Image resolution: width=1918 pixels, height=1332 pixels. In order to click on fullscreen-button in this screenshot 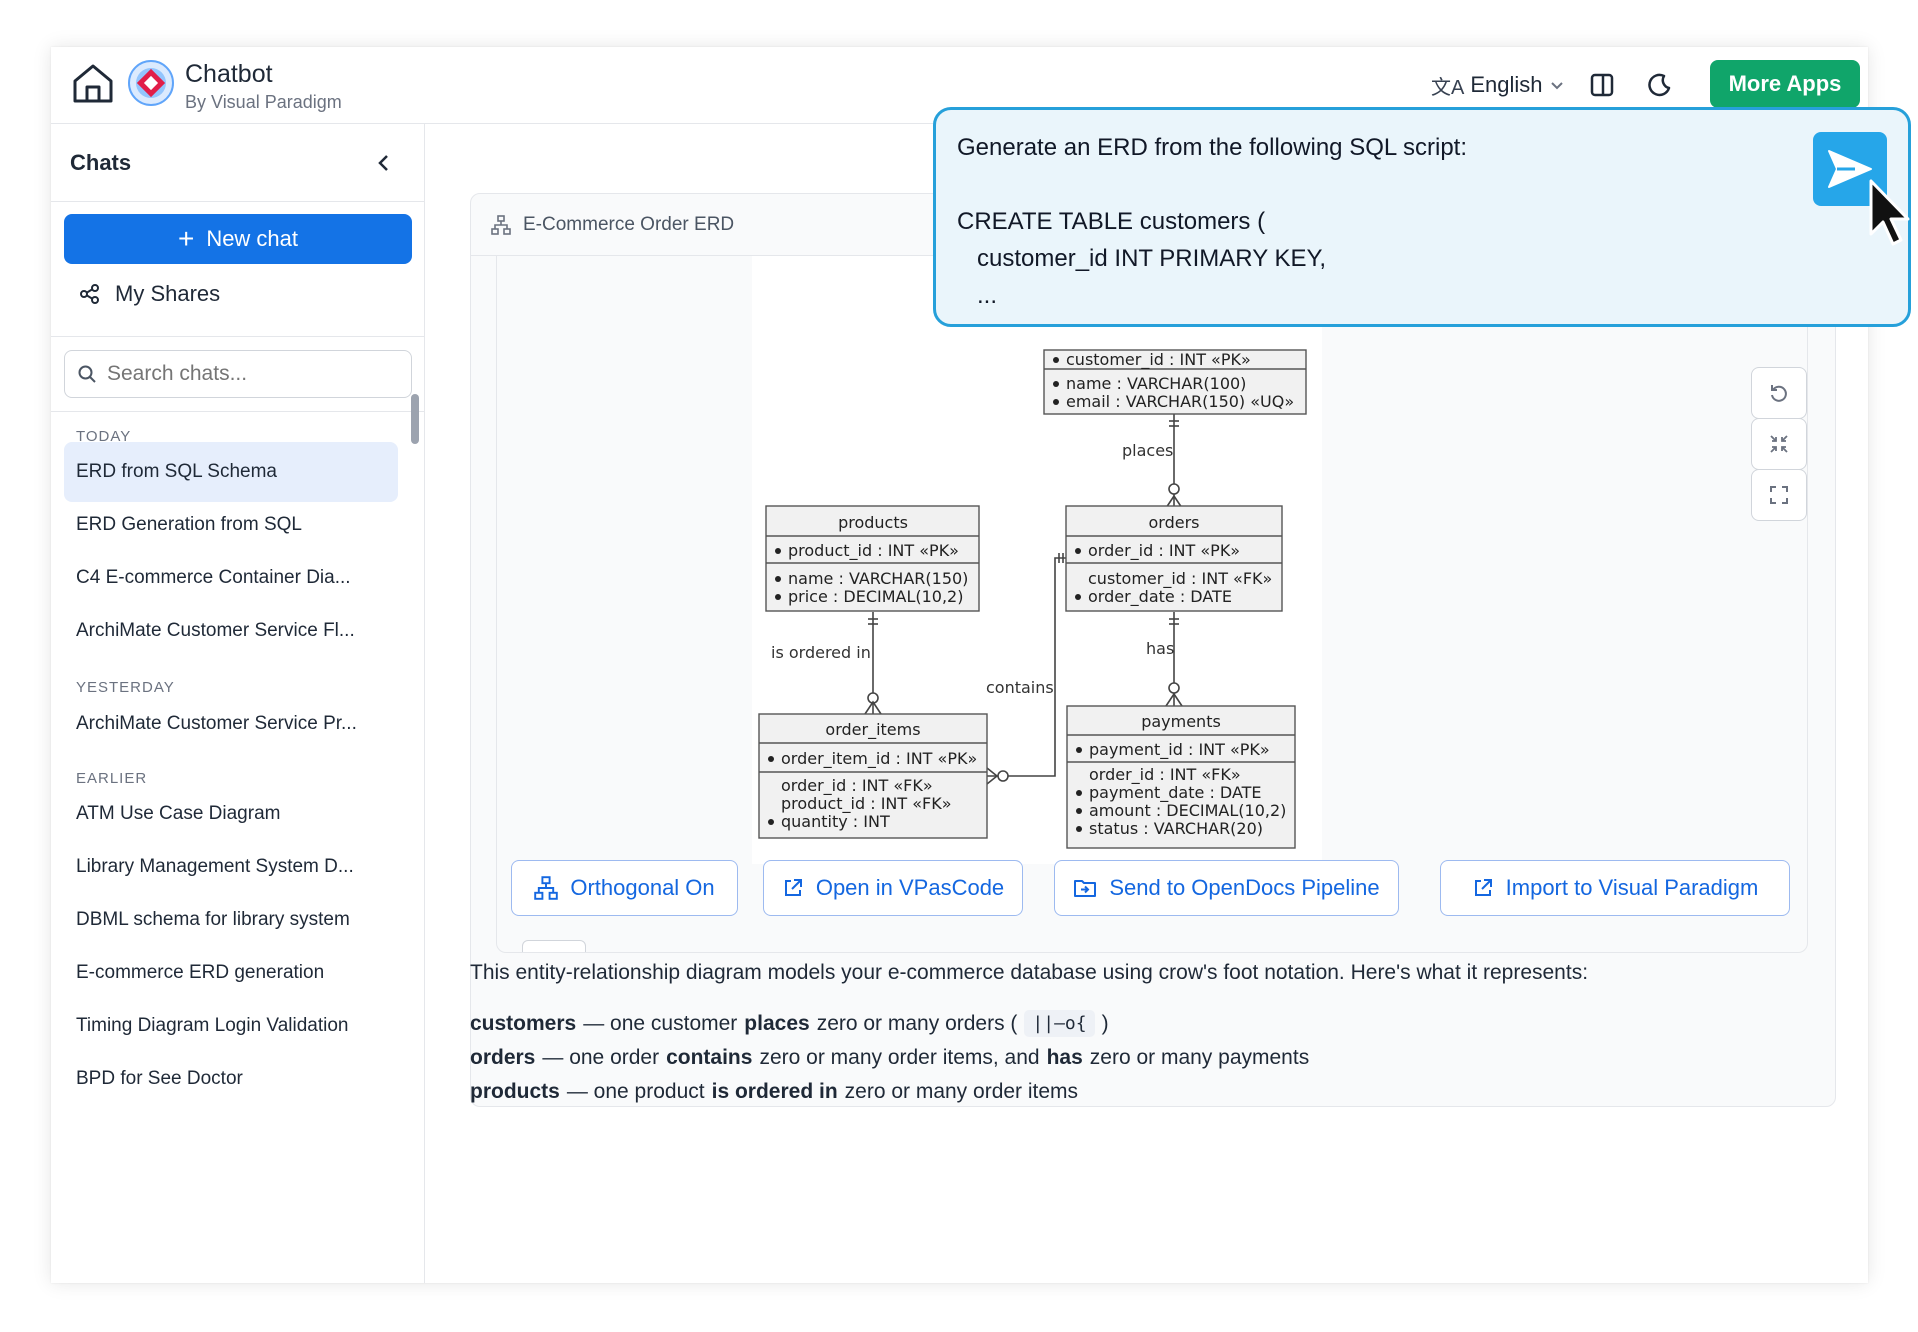, I will do `click(1779, 495)`.